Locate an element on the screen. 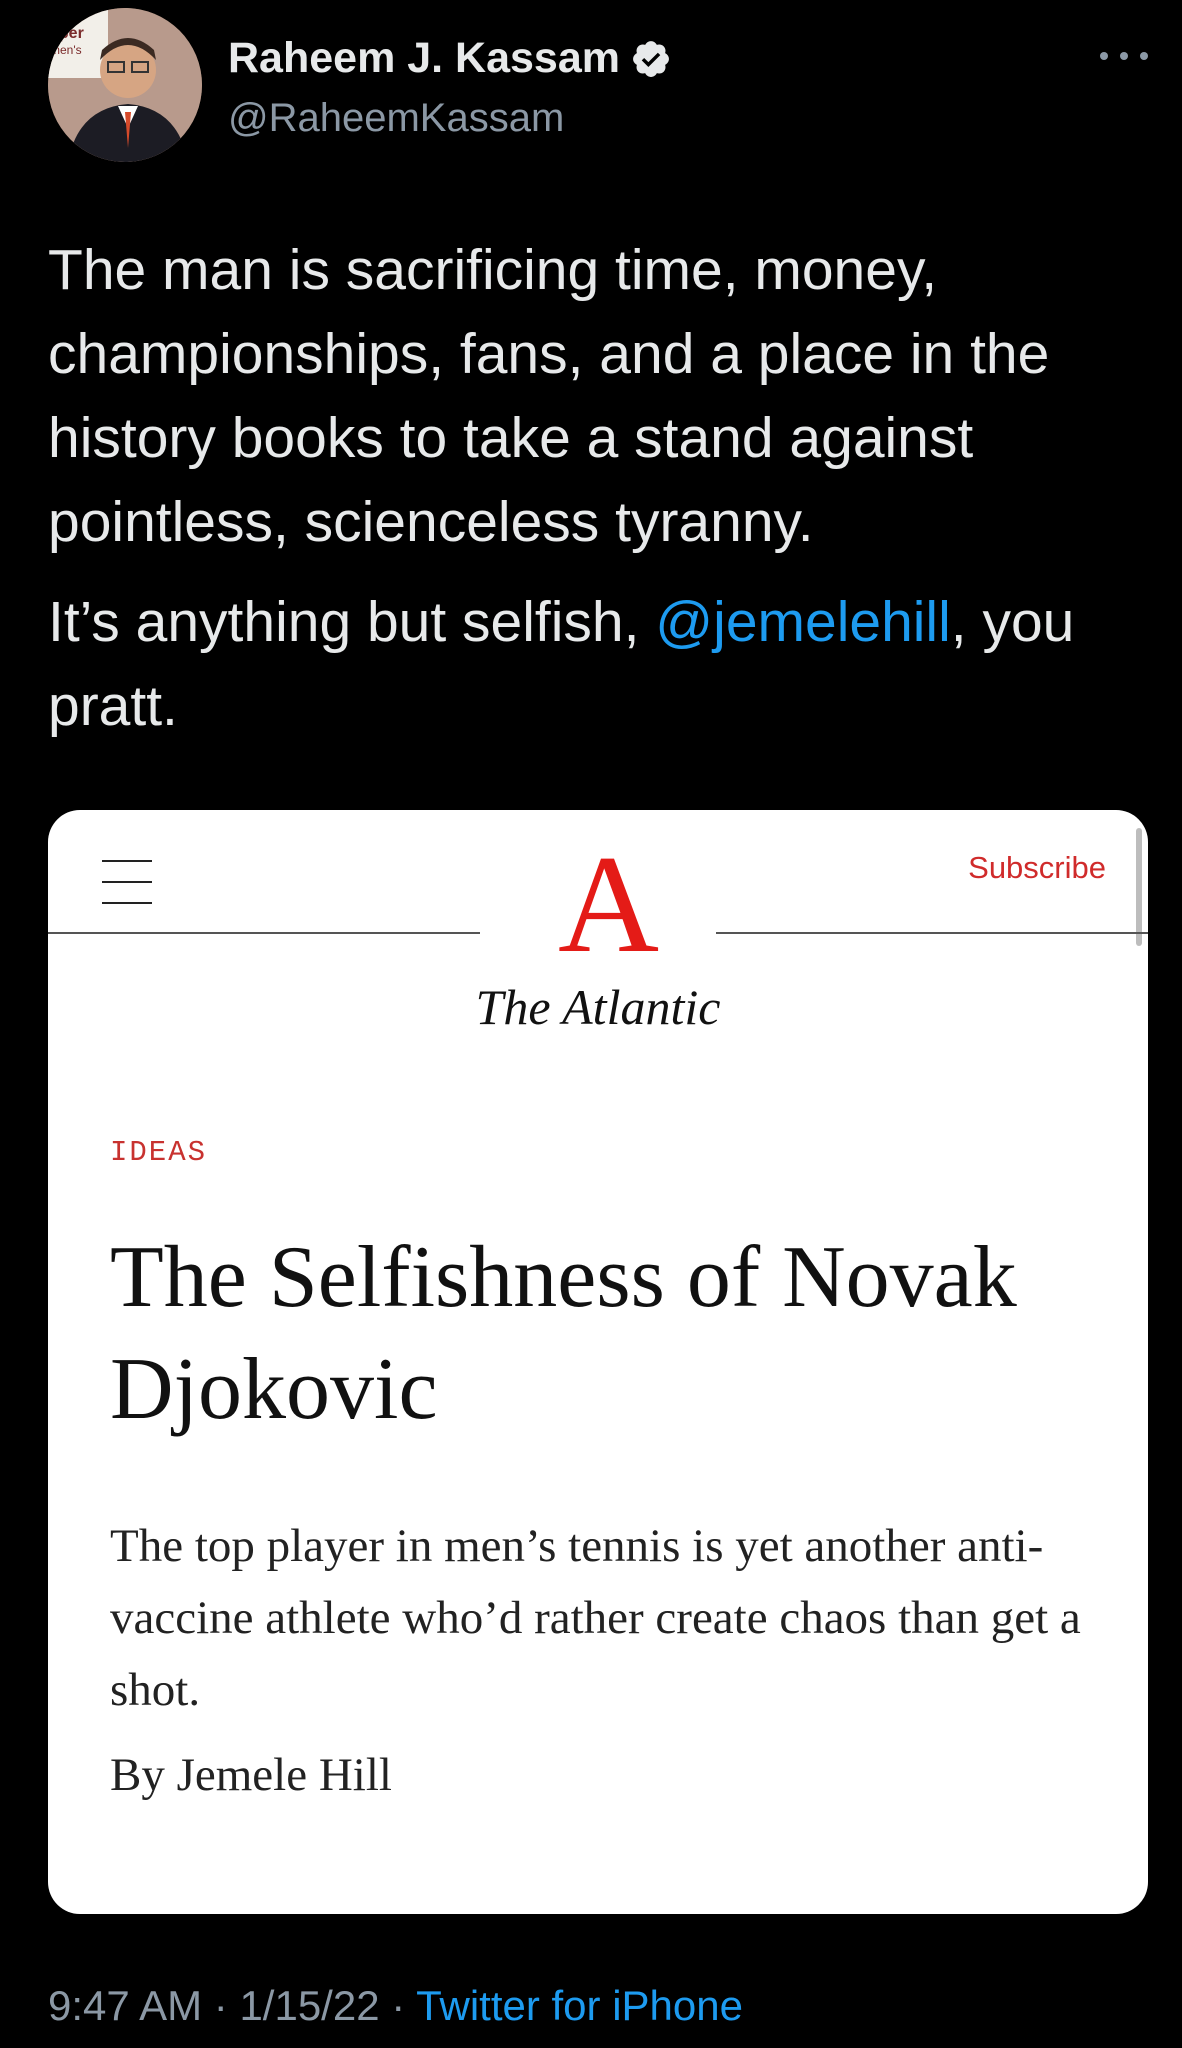  svg-text: men's is located at coordinates (66, 50).